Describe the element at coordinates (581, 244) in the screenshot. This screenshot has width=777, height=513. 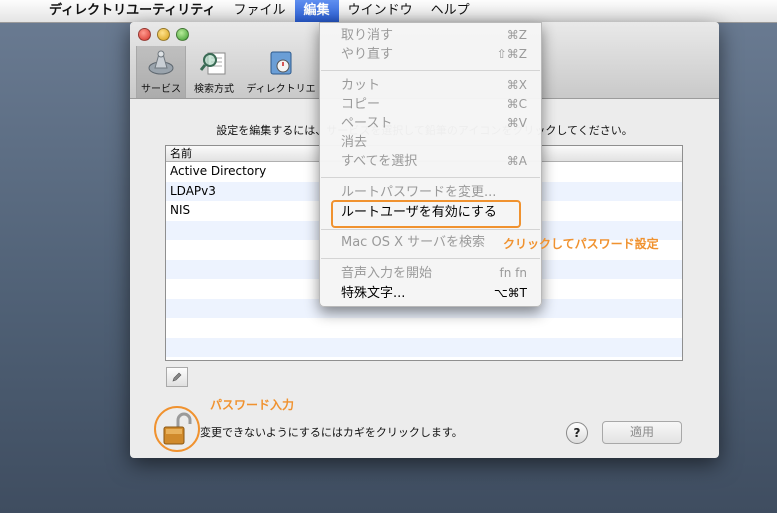
I see `click-annotation: クリックしてパスワード設定` at that location.